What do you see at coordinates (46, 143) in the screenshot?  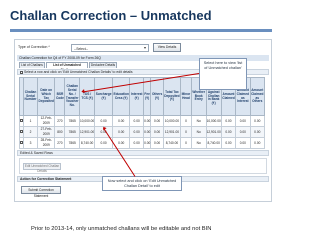 I see `table-cell: 28-Feb-2009` at bounding box center [46, 143].